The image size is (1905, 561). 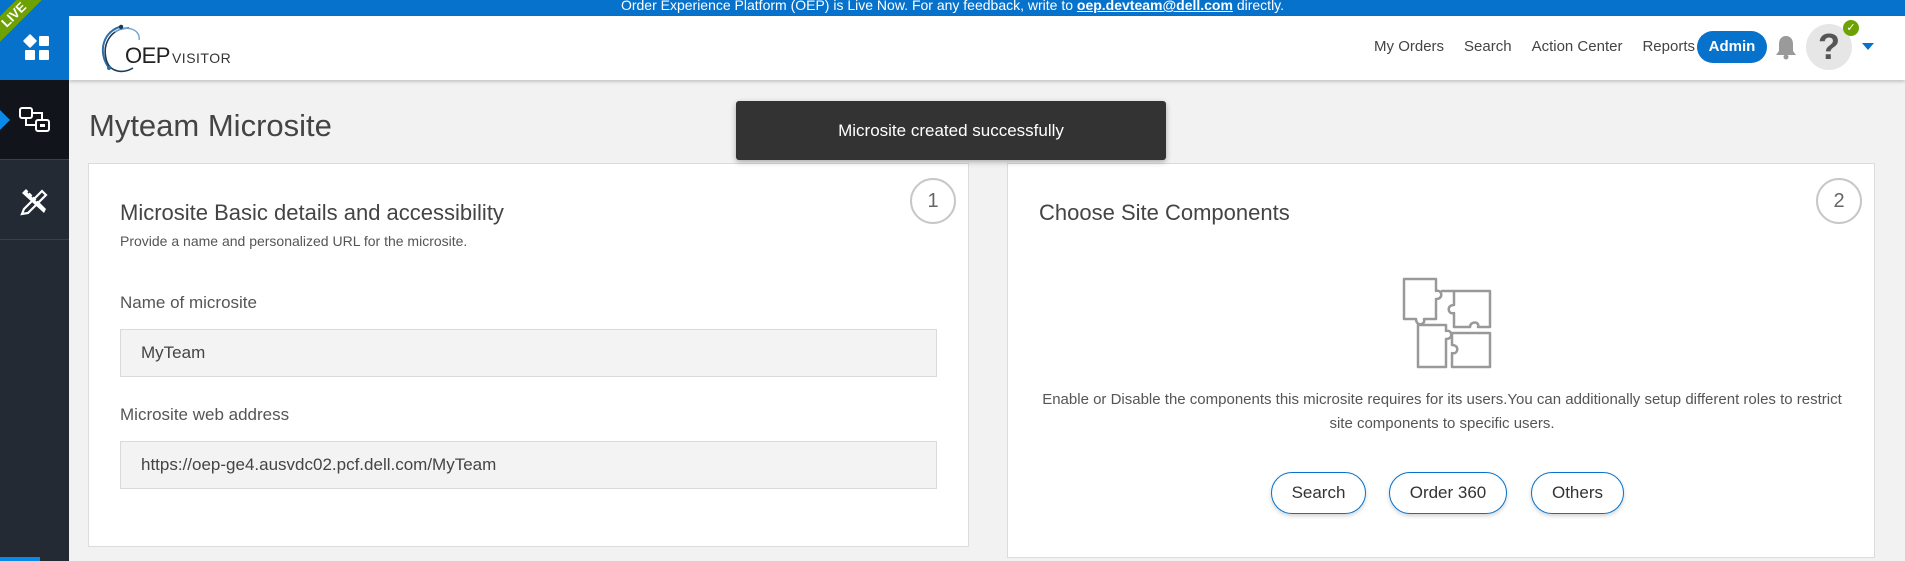 What do you see at coordinates (36, 47) in the screenshot?
I see `dashboard-grid-icon` at bounding box center [36, 47].